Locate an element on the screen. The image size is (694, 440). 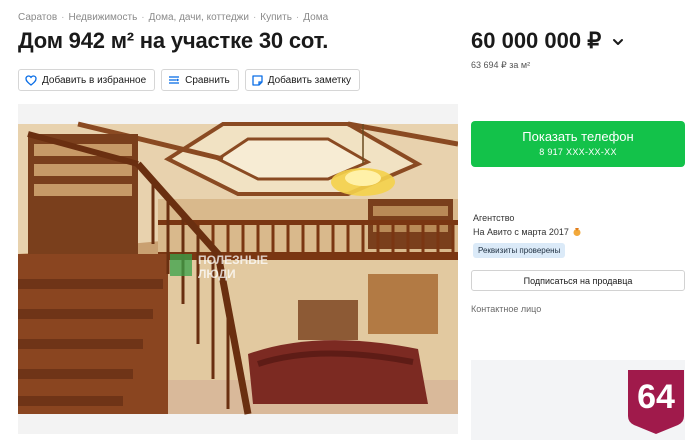
note-icon is located at coordinates (257, 80).